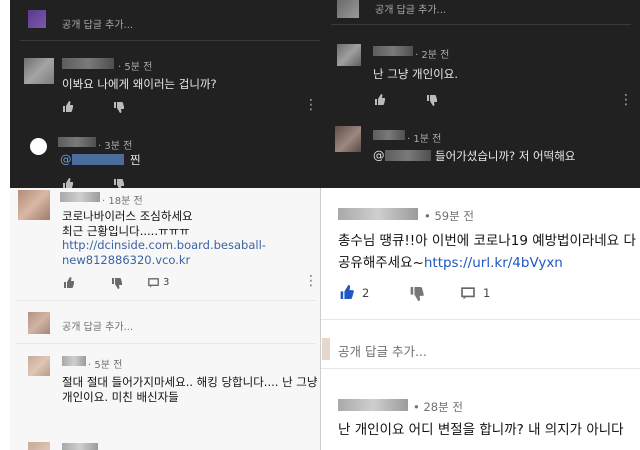  What do you see at coordinates (166, 282) in the screenshot?
I see `reply-count: 3` at bounding box center [166, 282].